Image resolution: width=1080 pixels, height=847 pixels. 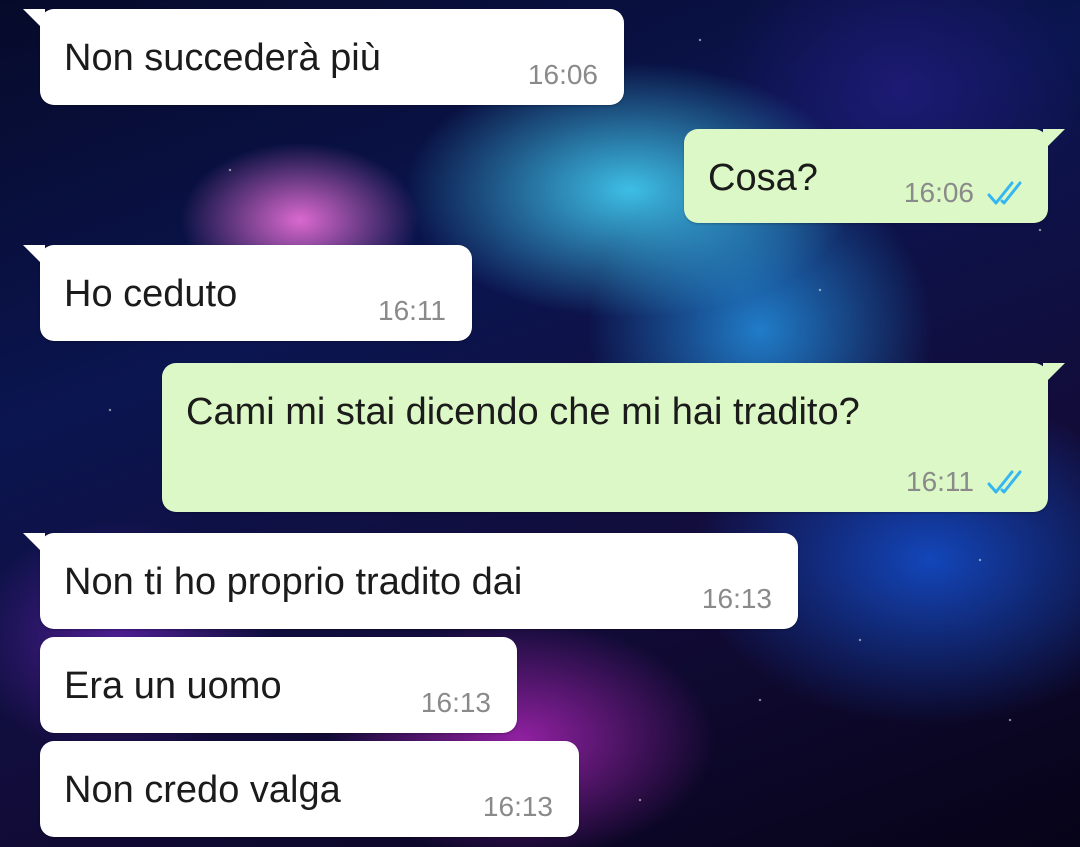 I want to click on message-bubble-incoming: Non succederà più 16:06, so click(x=323, y=57).